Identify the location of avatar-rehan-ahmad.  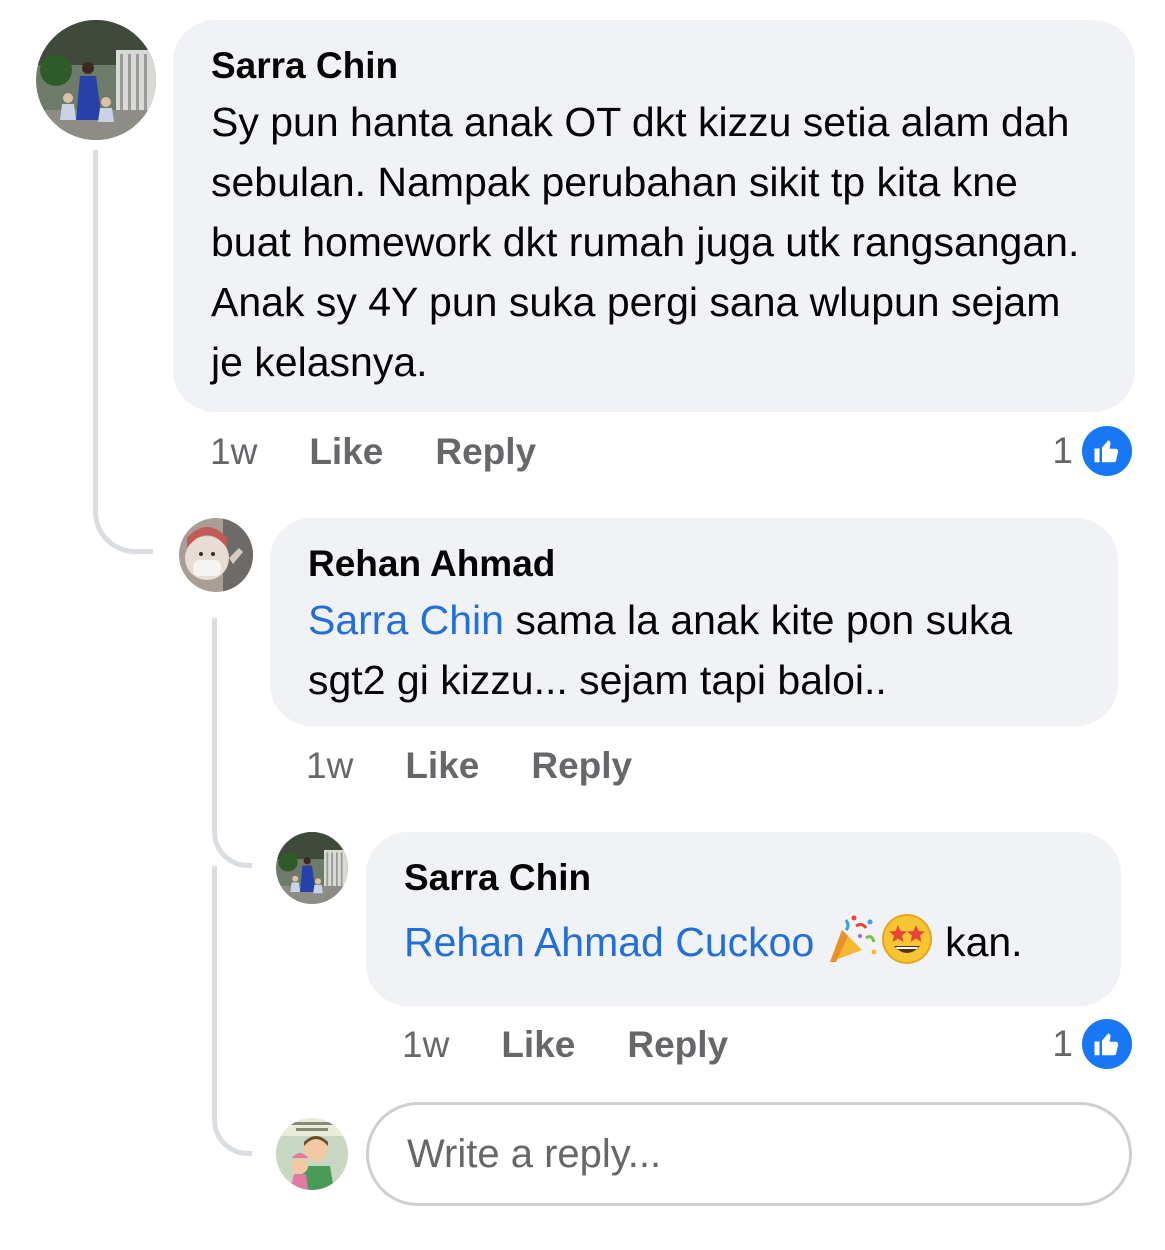
(216, 555).